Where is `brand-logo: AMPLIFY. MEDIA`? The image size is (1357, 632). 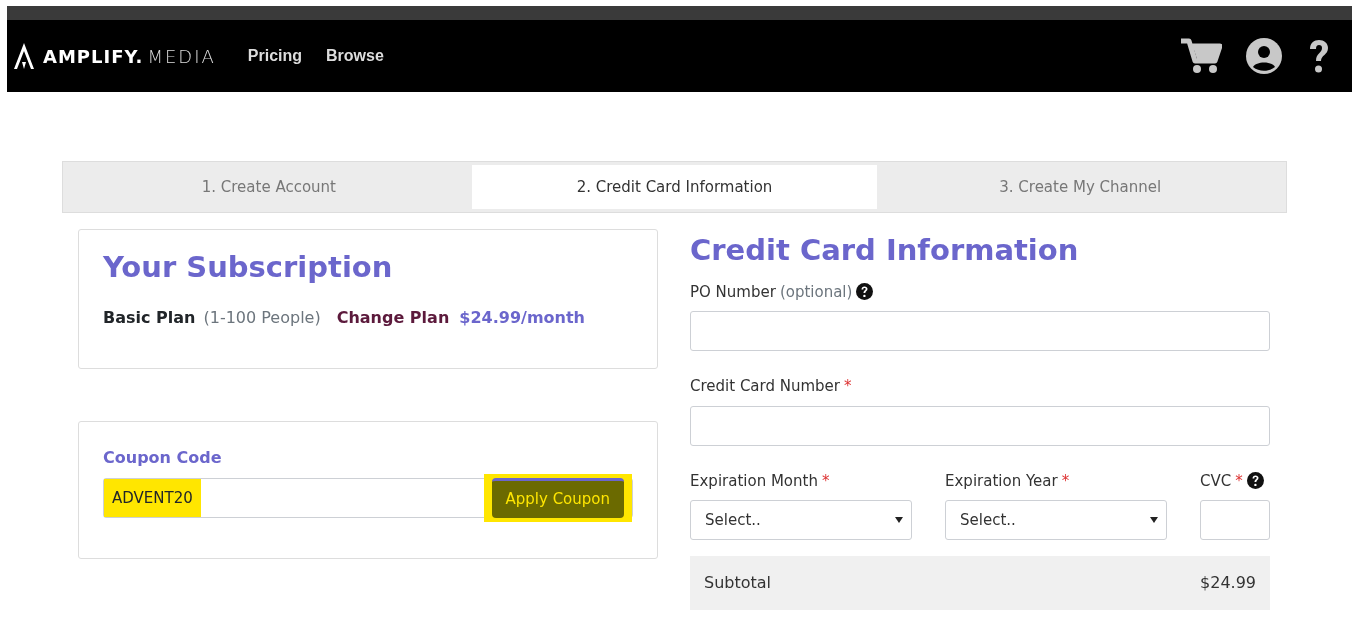
brand-logo: AMPLIFY. MEDIA is located at coordinates (114, 56).